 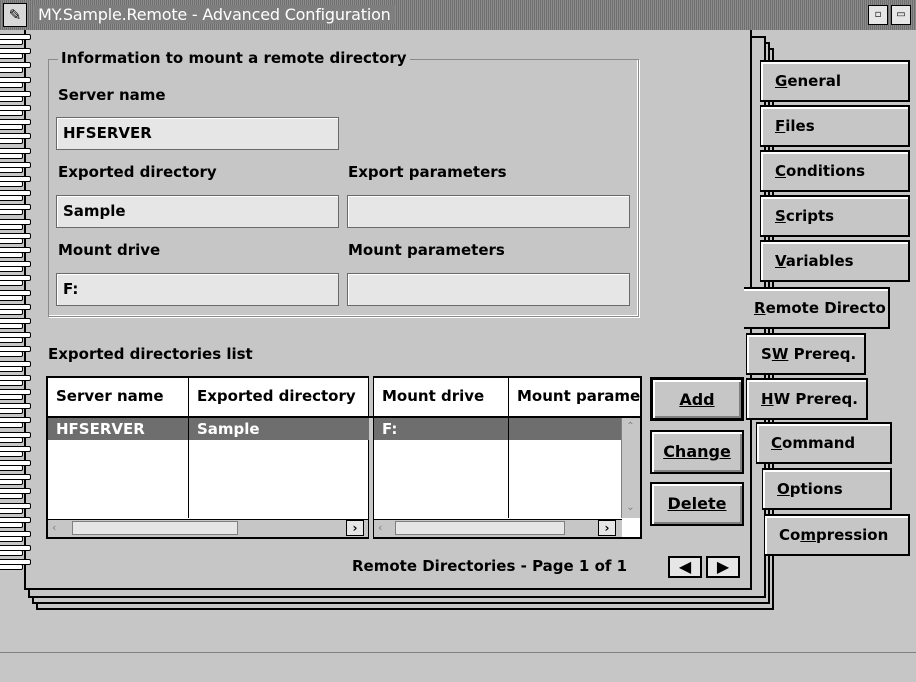 What do you see at coordinates (488, 289) in the screenshot?
I see `mount-parameters-field` at bounding box center [488, 289].